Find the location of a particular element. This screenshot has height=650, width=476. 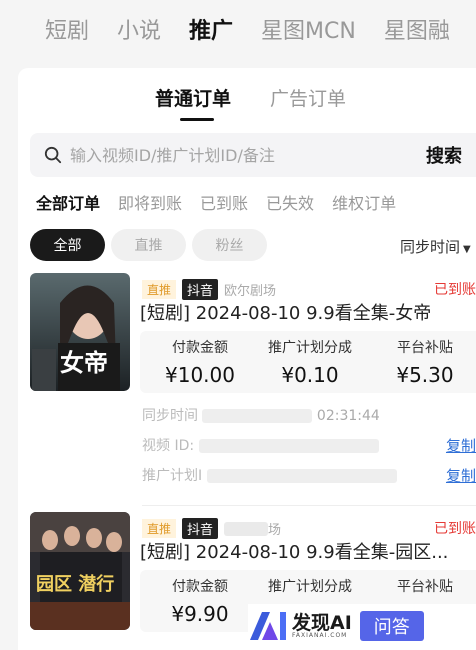

watermark-logo: 发现AI FAXIANAI.COM 问答 is located at coordinates (362, 626).